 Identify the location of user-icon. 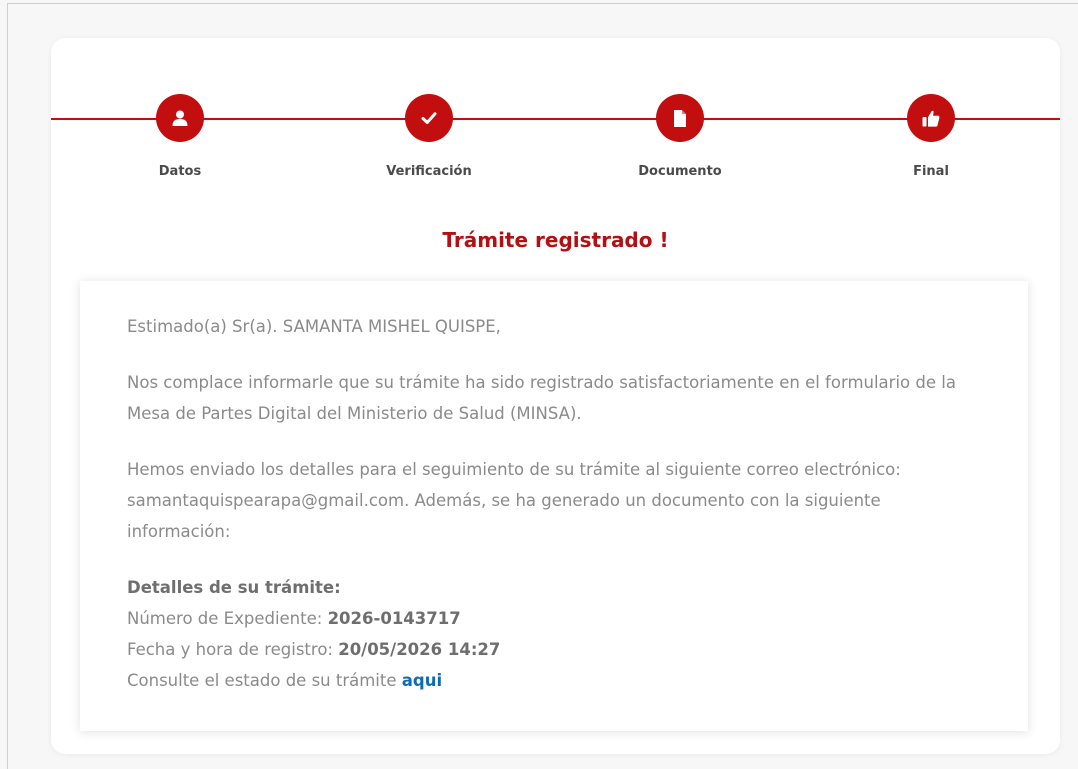
(180, 118).